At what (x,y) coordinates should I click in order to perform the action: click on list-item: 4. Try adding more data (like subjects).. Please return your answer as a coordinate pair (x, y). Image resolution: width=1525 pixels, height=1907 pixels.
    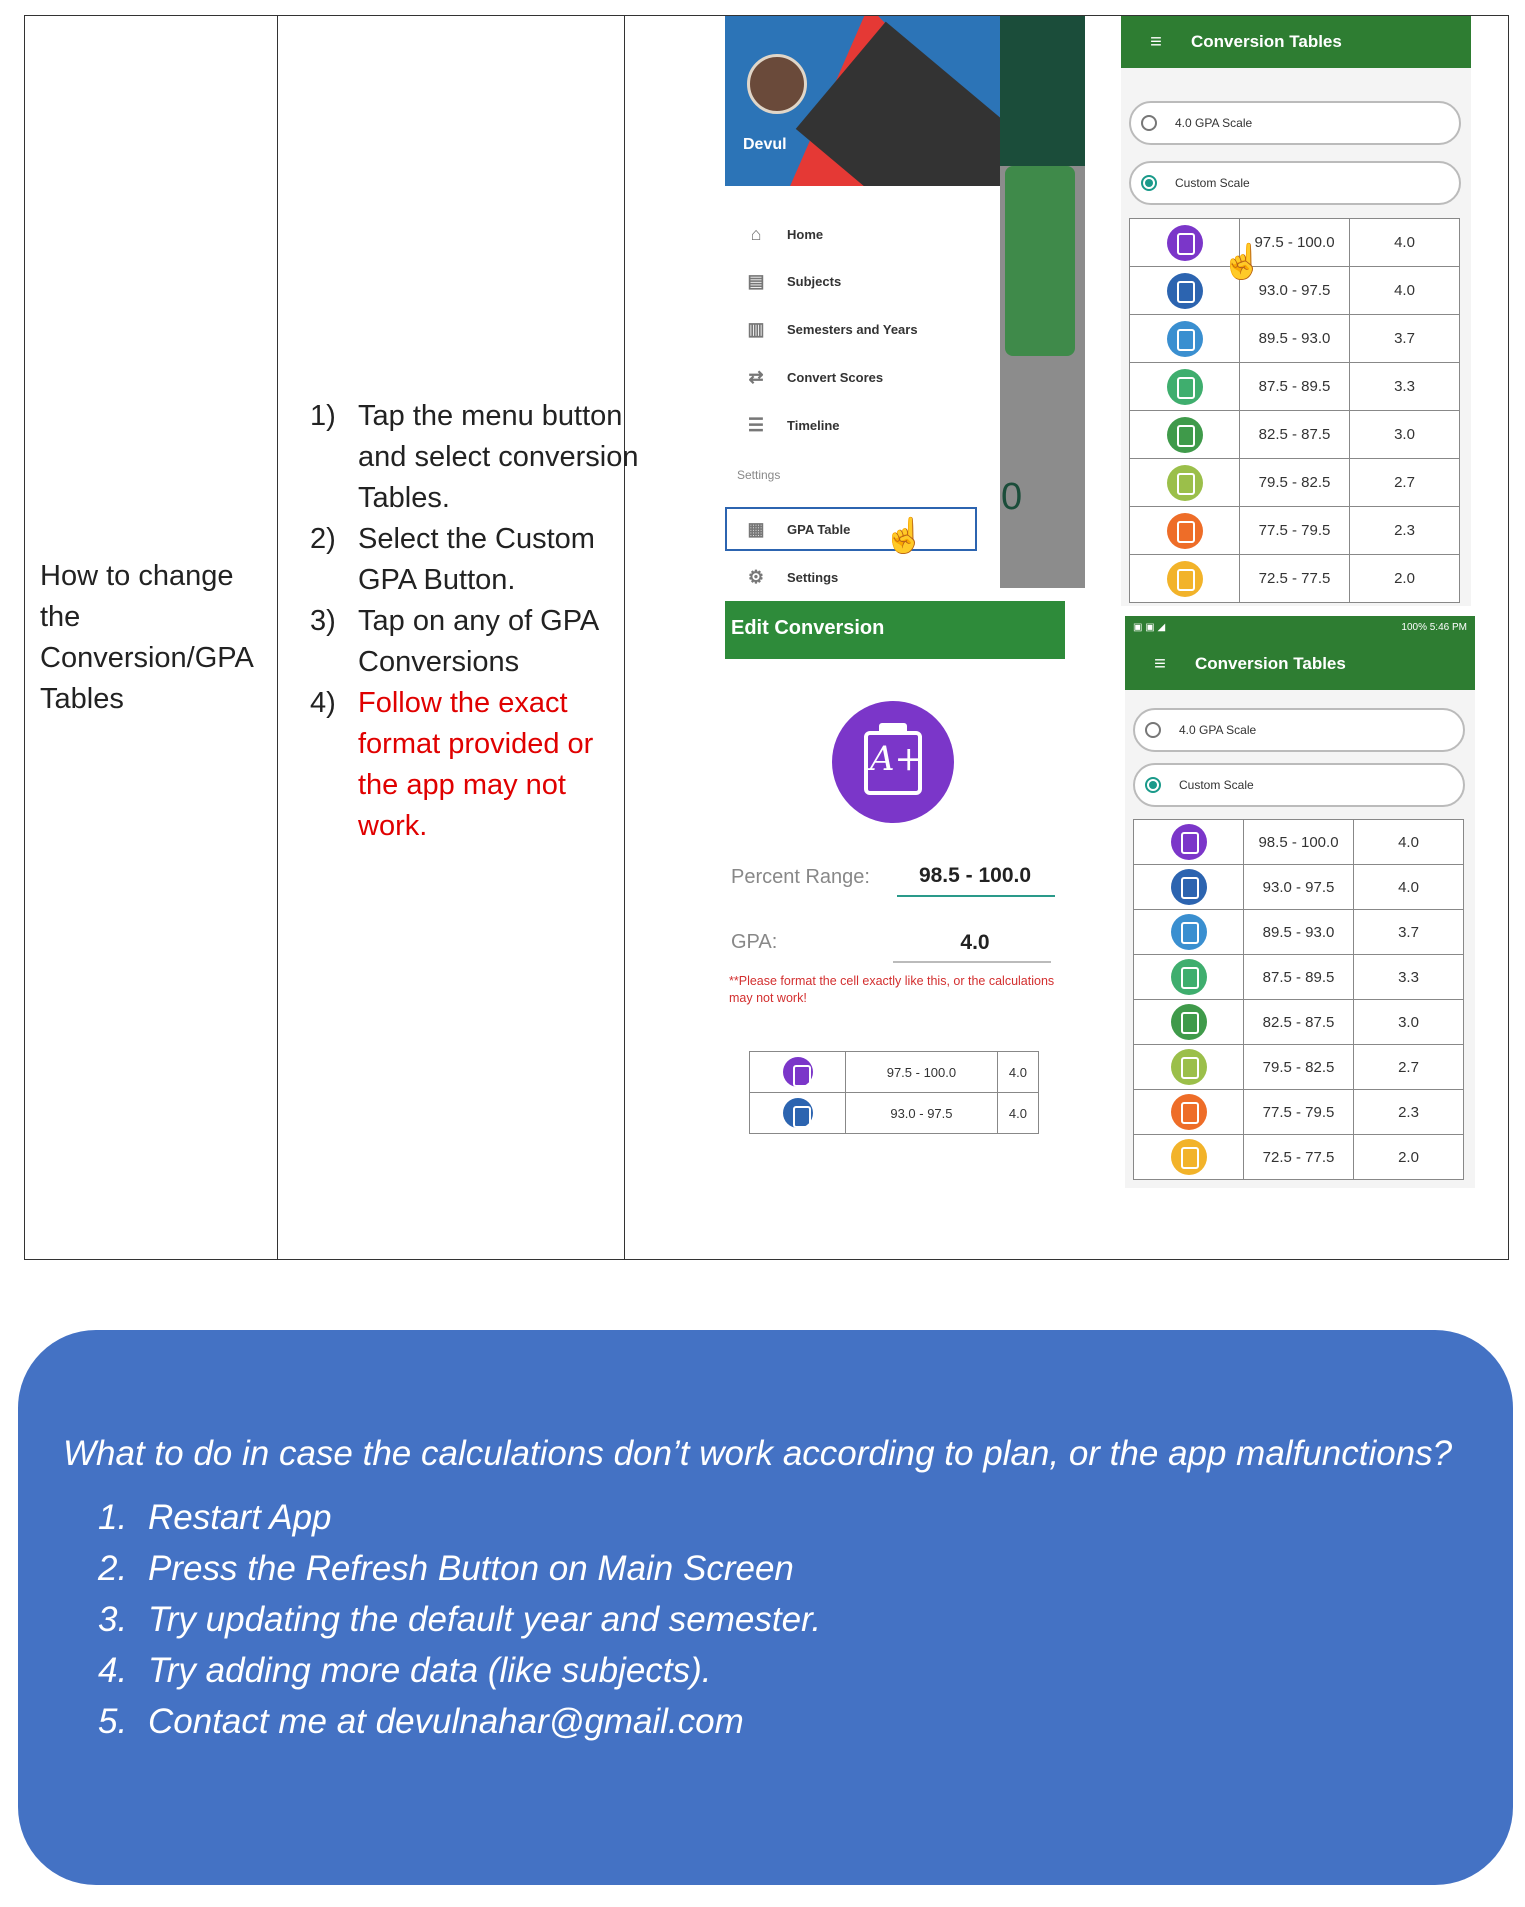
    Looking at the image, I should click on (405, 1670).